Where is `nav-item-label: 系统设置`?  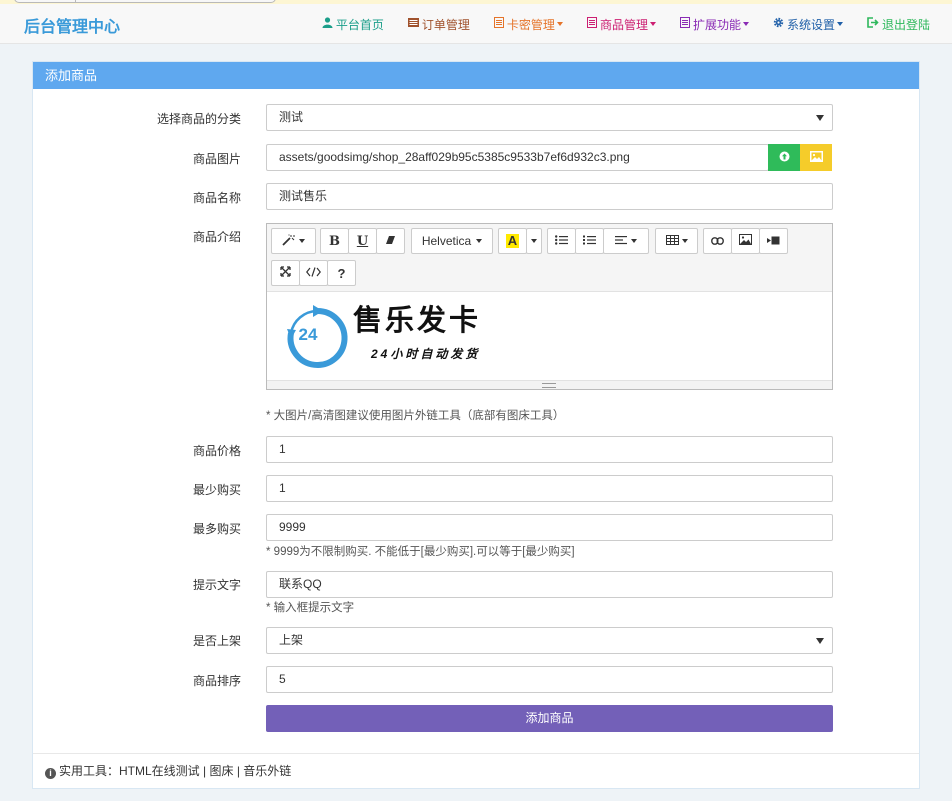
nav-item-label: 系统设置 is located at coordinates (810, 24).